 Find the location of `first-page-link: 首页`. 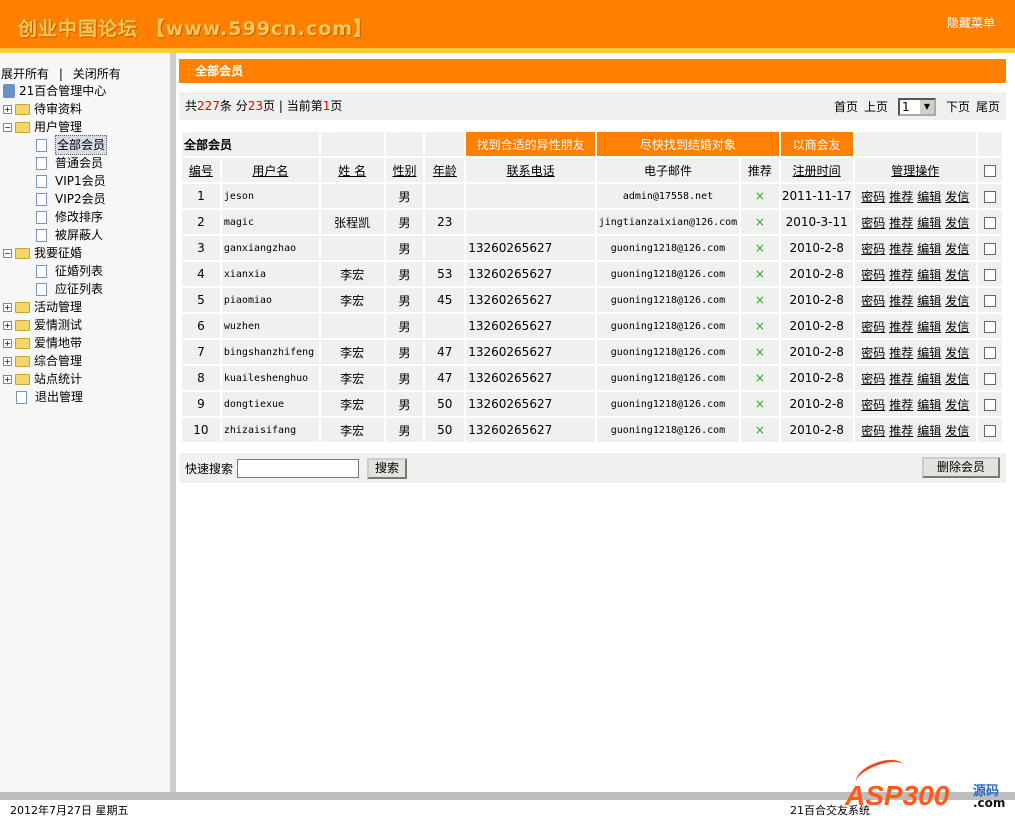

first-page-link: 首页 is located at coordinates (846, 107).